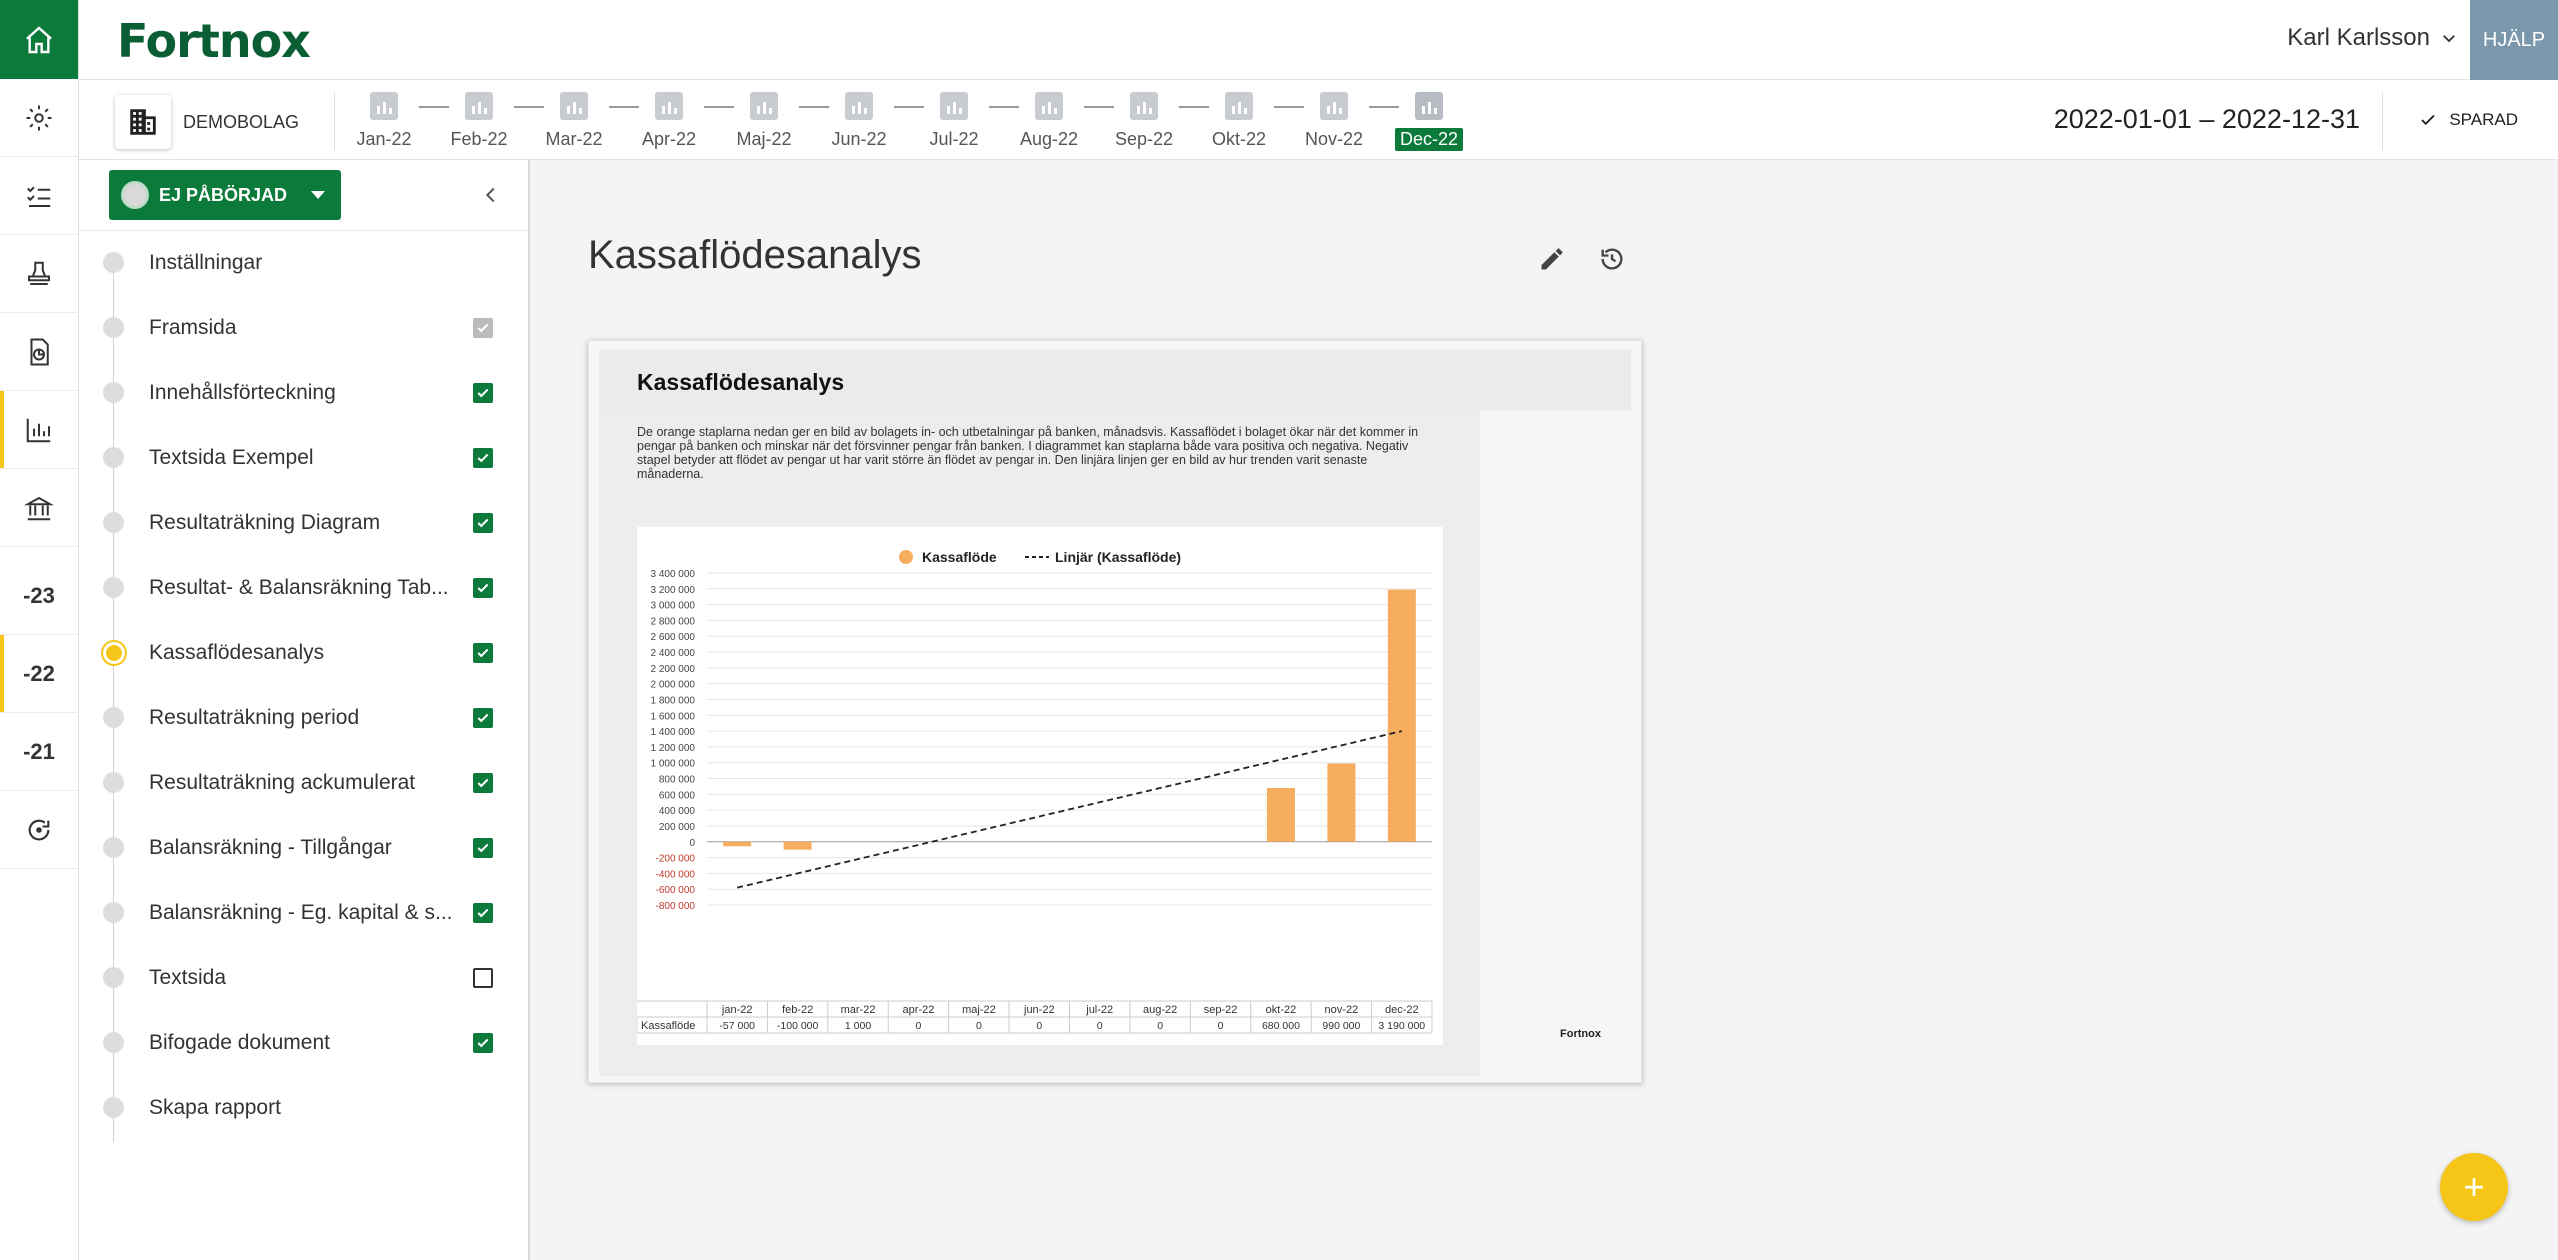  What do you see at coordinates (797, 1010) in the screenshot?
I see `x-tick-label: feb-22` at bounding box center [797, 1010].